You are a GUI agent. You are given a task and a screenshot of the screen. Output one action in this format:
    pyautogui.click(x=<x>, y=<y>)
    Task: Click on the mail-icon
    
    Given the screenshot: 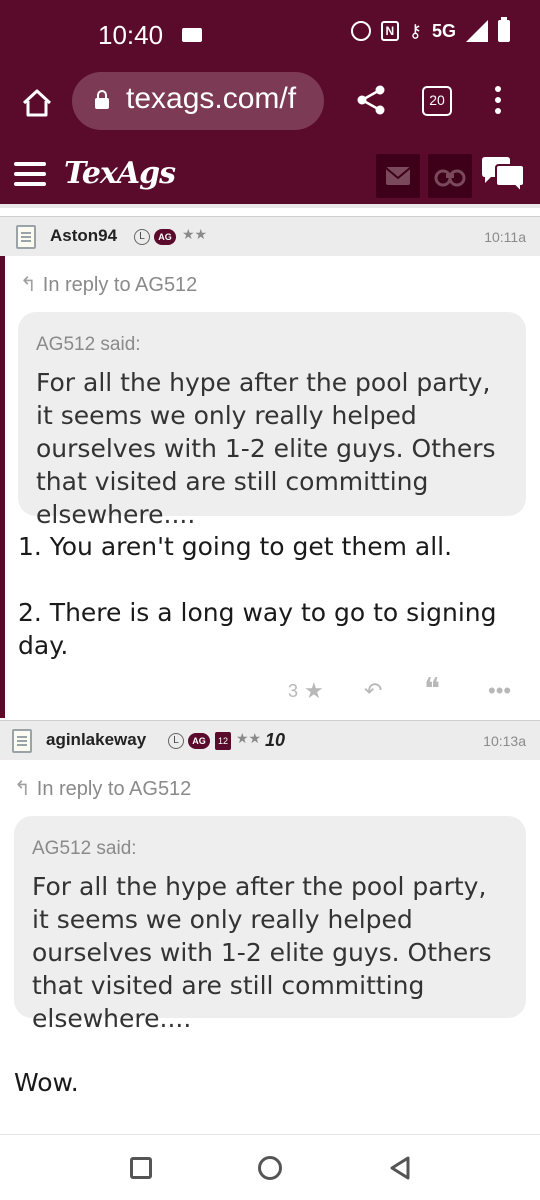 What is the action you would take?
    pyautogui.click(x=398, y=176)
    